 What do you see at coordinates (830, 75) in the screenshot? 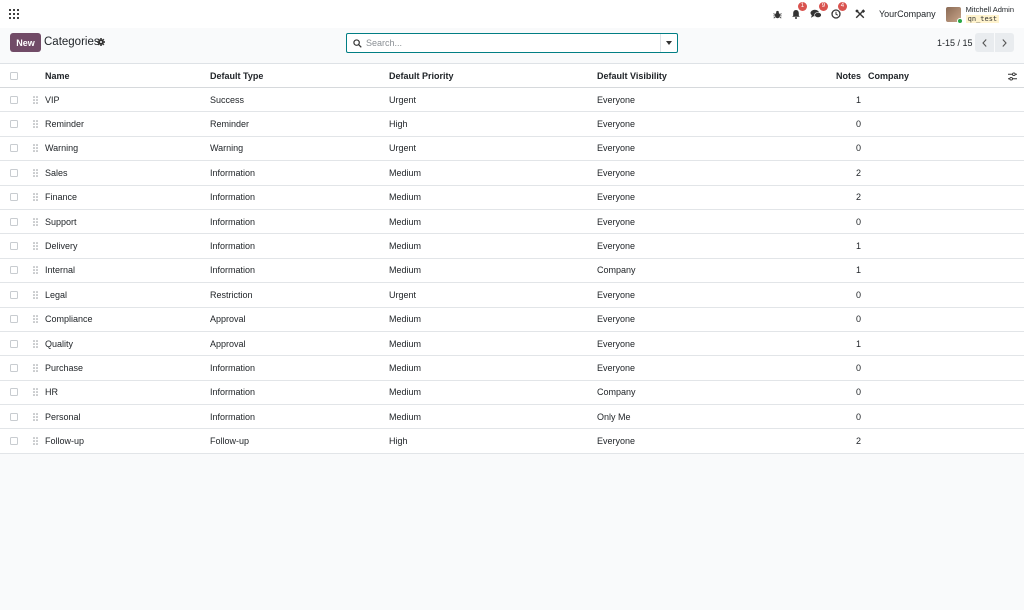
I see `column-header-notes: Notes` at bounding box center [830, 75].